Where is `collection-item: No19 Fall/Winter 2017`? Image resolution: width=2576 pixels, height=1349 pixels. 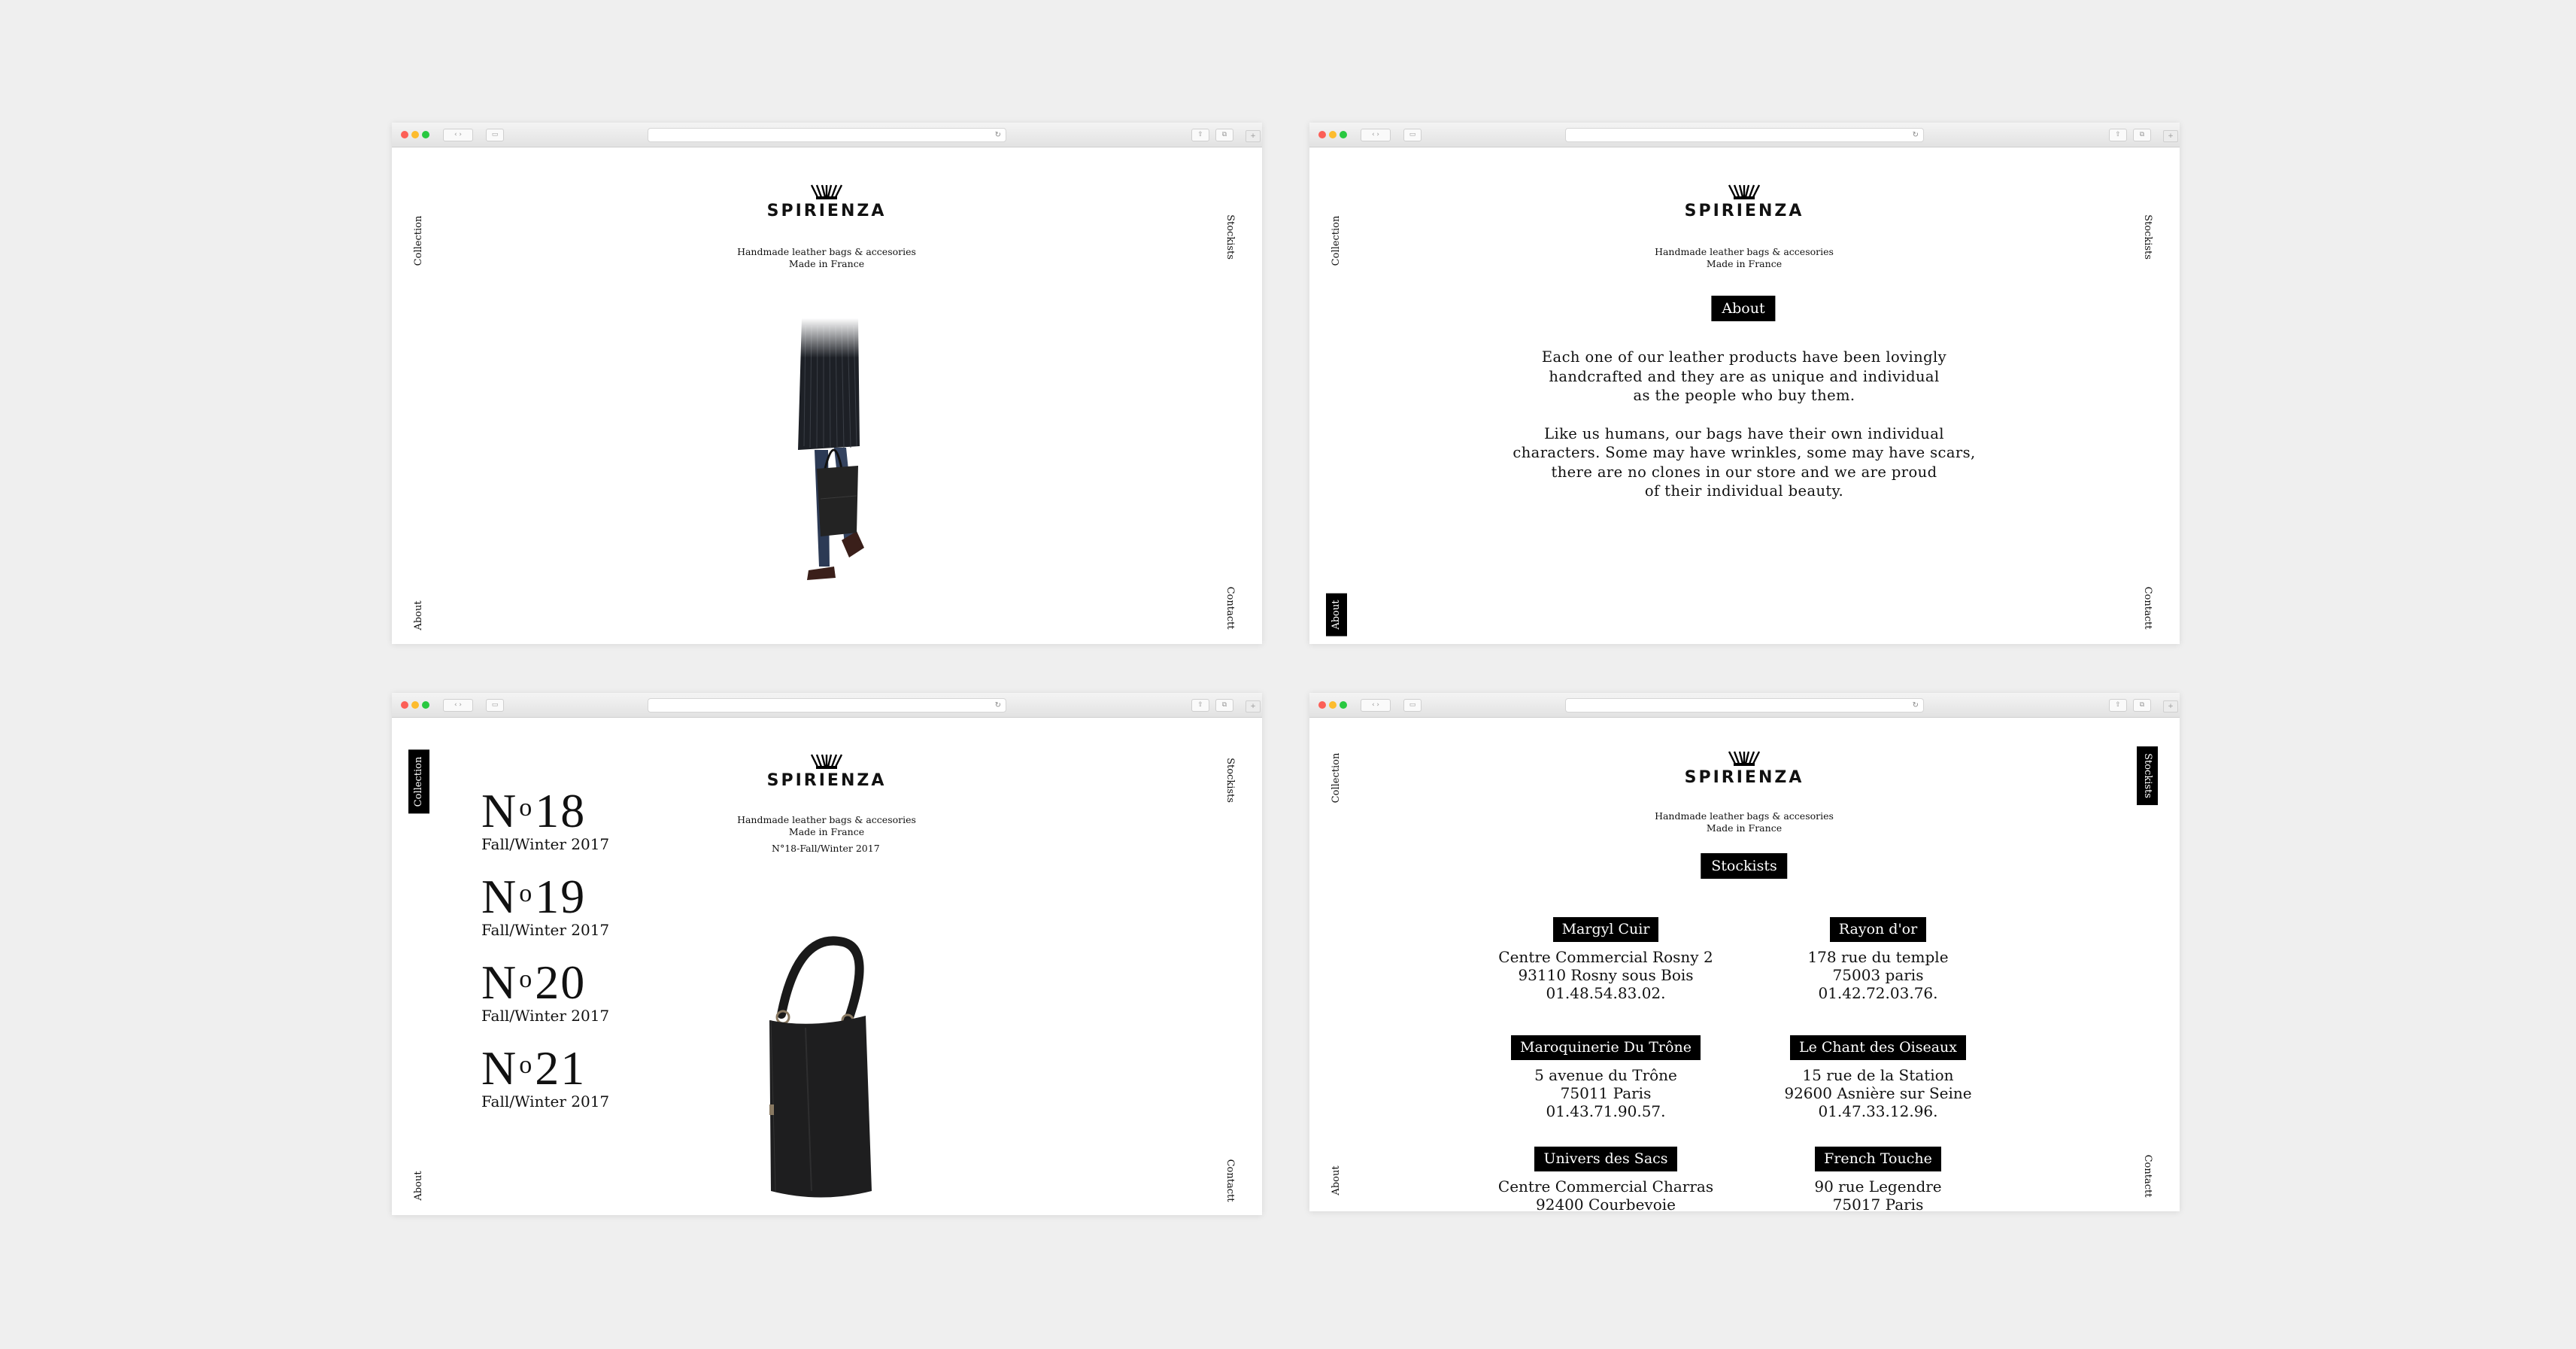 collection-item: No19 Fall/Winter 2017 is located at coordinates (545, 906).